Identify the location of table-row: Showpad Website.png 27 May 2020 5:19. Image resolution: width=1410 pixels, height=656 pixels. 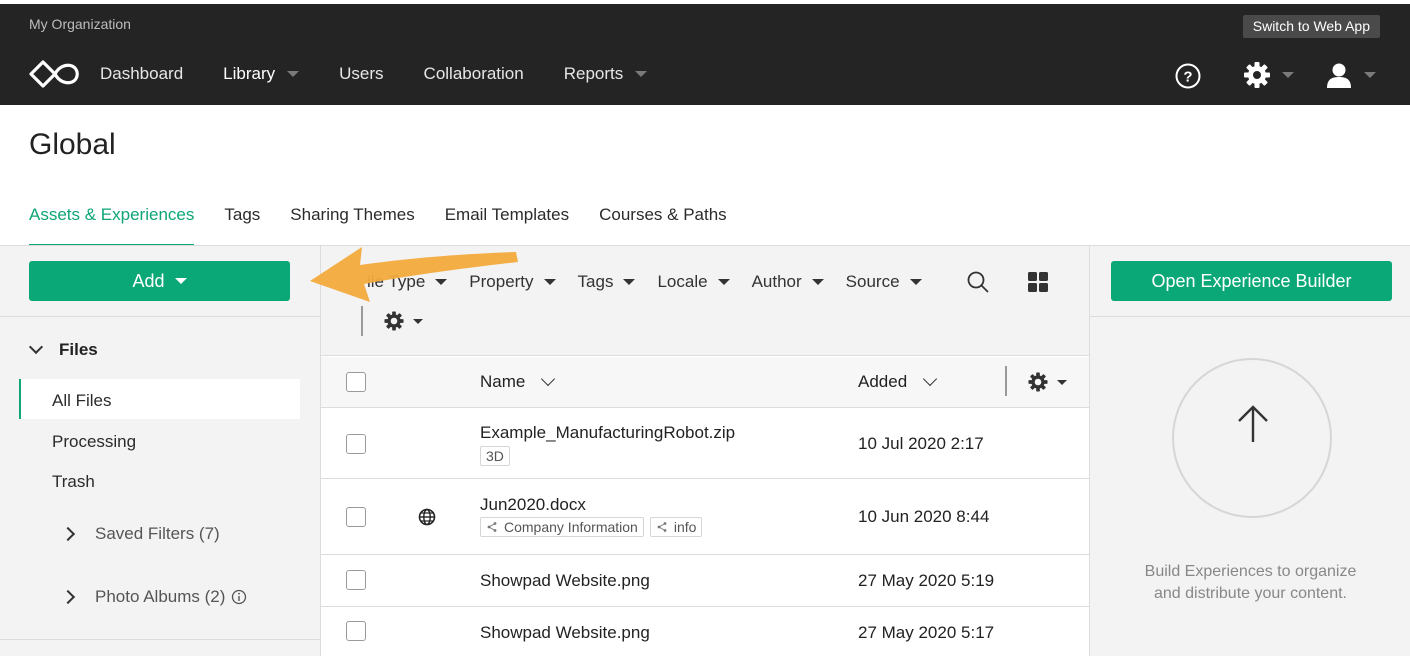
(705, 581).